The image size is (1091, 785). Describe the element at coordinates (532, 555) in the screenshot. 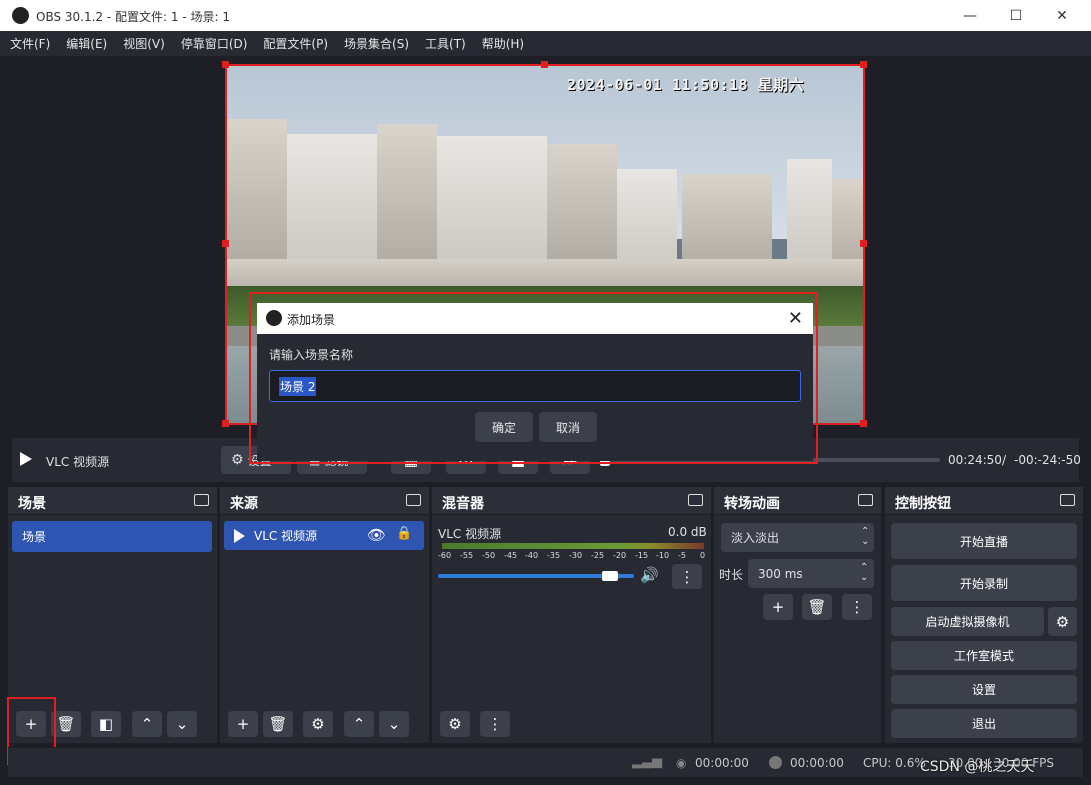

I see `meter-scale-label: -40` at that location.